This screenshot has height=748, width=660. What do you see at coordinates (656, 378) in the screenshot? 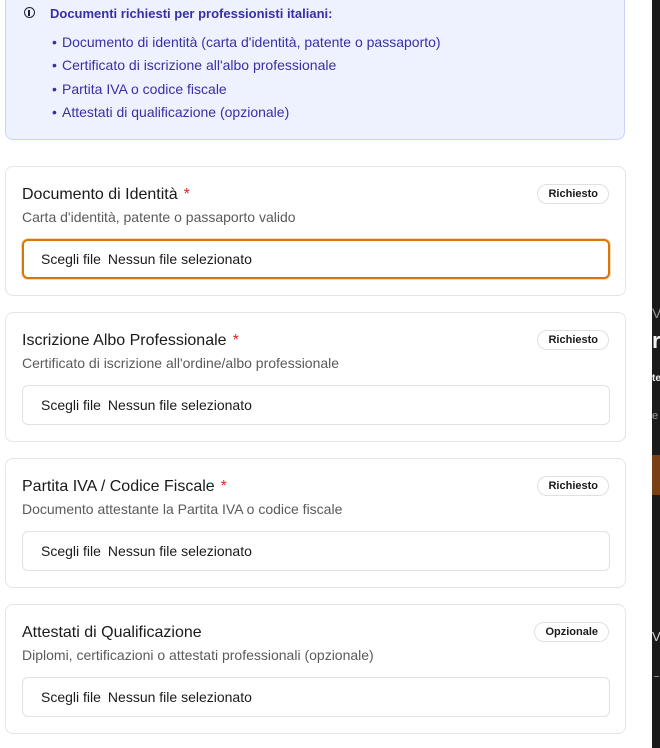
I see `background-fragment: te` at bounding box center [656, 378].